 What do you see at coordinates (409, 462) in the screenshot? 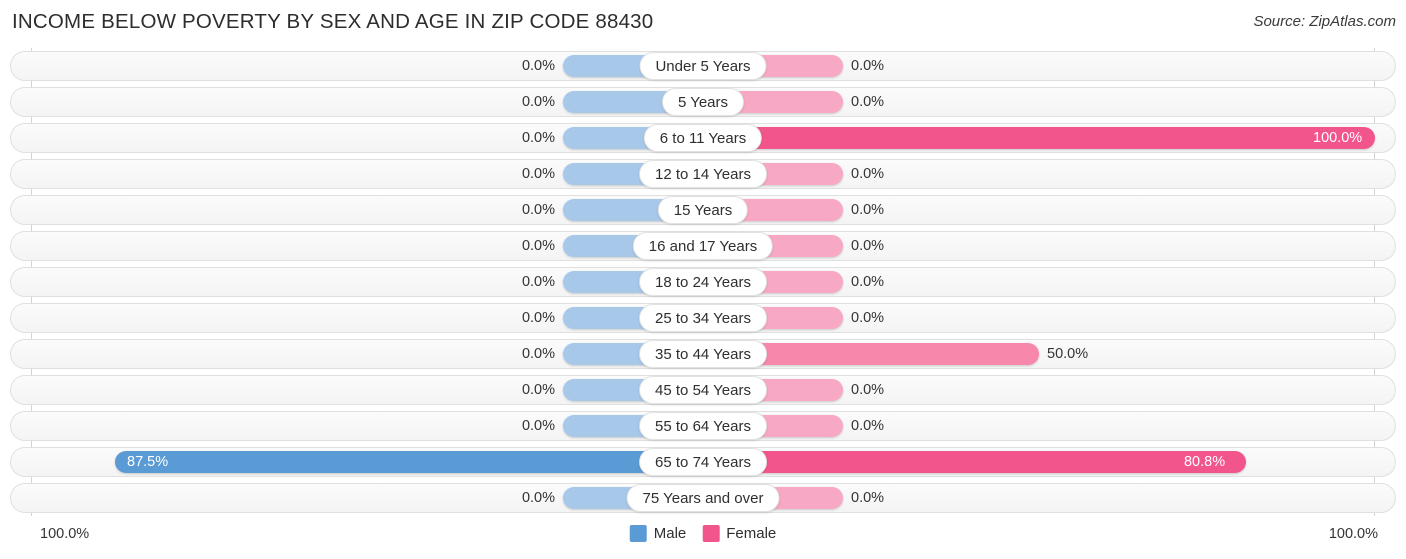
I see `bar-male` at bounding box center [409, 462].